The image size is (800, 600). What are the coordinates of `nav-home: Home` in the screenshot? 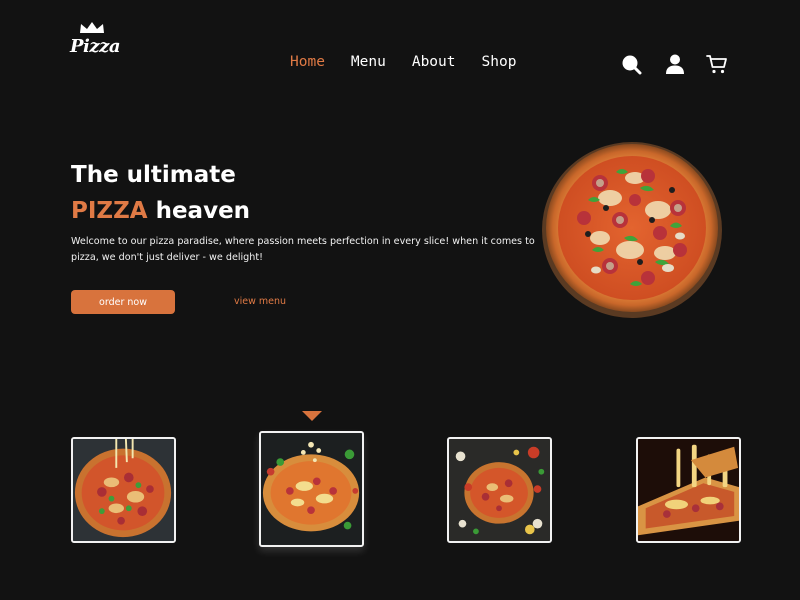 It's located at (307, 62).